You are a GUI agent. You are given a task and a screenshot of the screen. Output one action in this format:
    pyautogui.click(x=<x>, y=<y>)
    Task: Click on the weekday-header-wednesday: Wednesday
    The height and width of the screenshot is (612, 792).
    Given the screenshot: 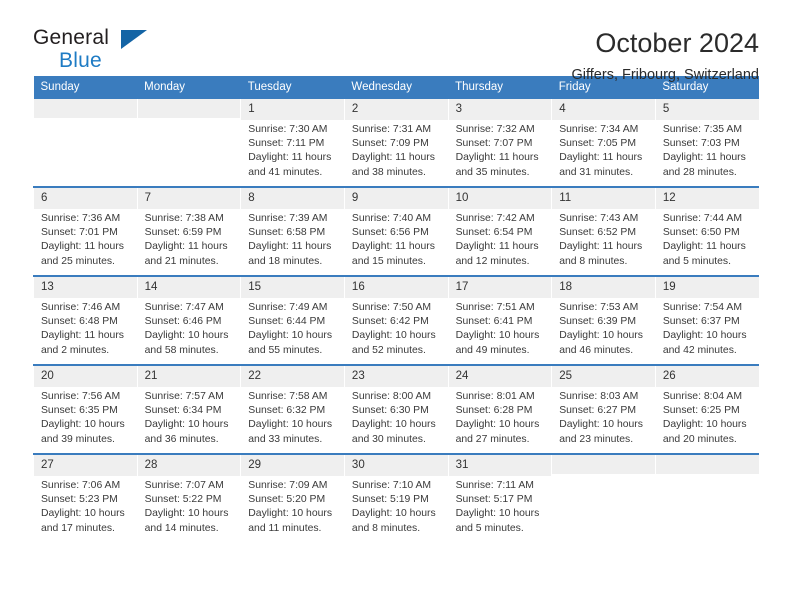 What is the action you would take?
    pyautogui.click(x=396, y=87)
    